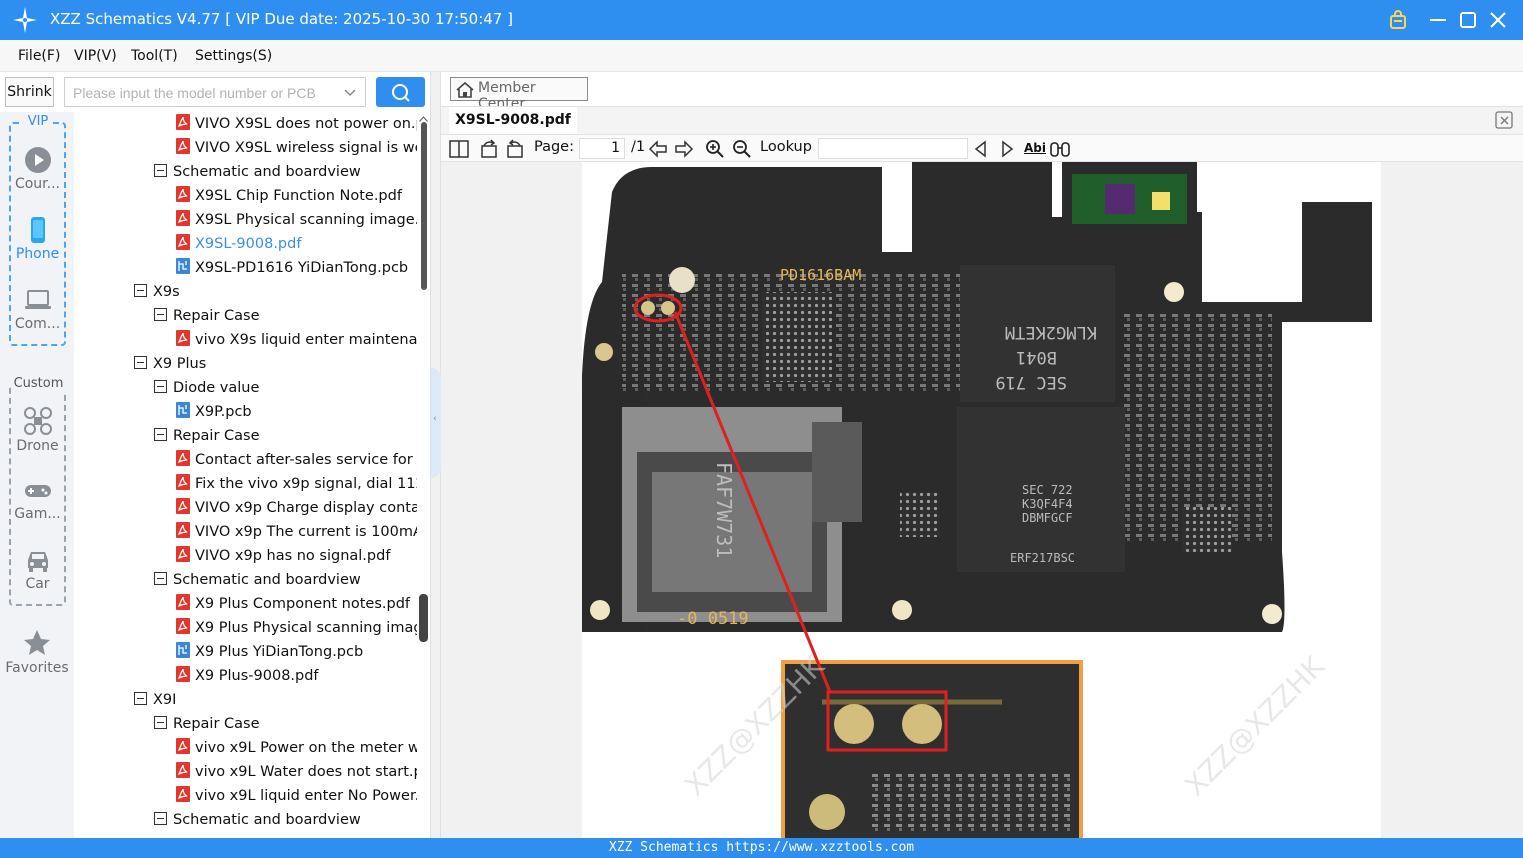 This screenshot has width=1523, height=858. What do you see at coordinates (29, 92) in the screenshot?
I see `shrink-button: Shrink` at bounding box center [29, 92].